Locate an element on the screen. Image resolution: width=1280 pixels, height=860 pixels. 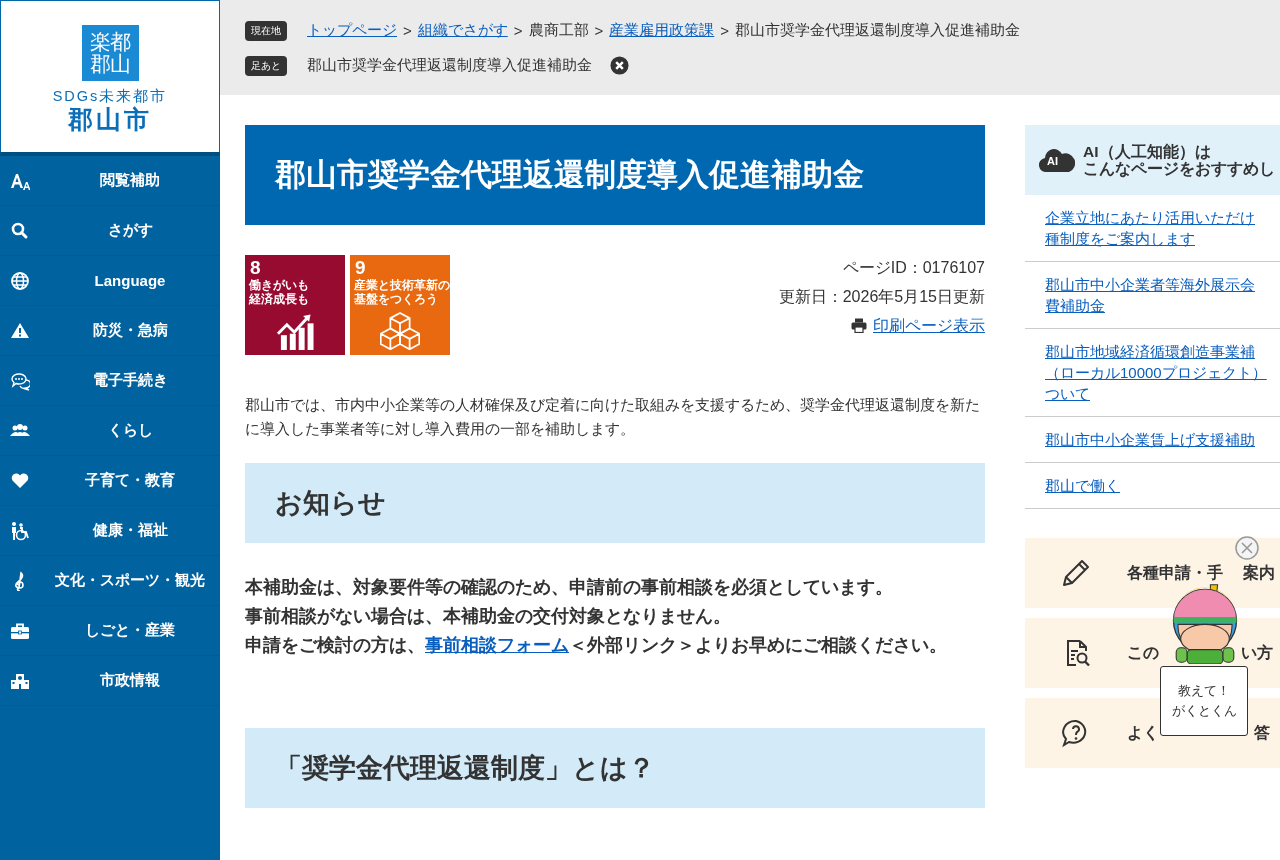
quick-link-label: 各種申請・手 is located at coordinates (1175, 572).